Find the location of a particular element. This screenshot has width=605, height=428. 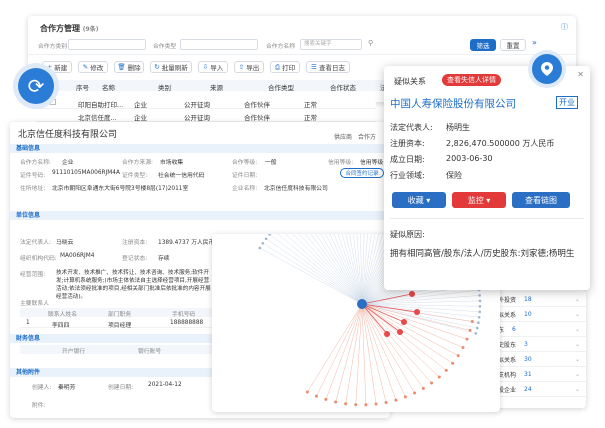

tab-supplier: 供应商 is located at coordinates (343, 136).